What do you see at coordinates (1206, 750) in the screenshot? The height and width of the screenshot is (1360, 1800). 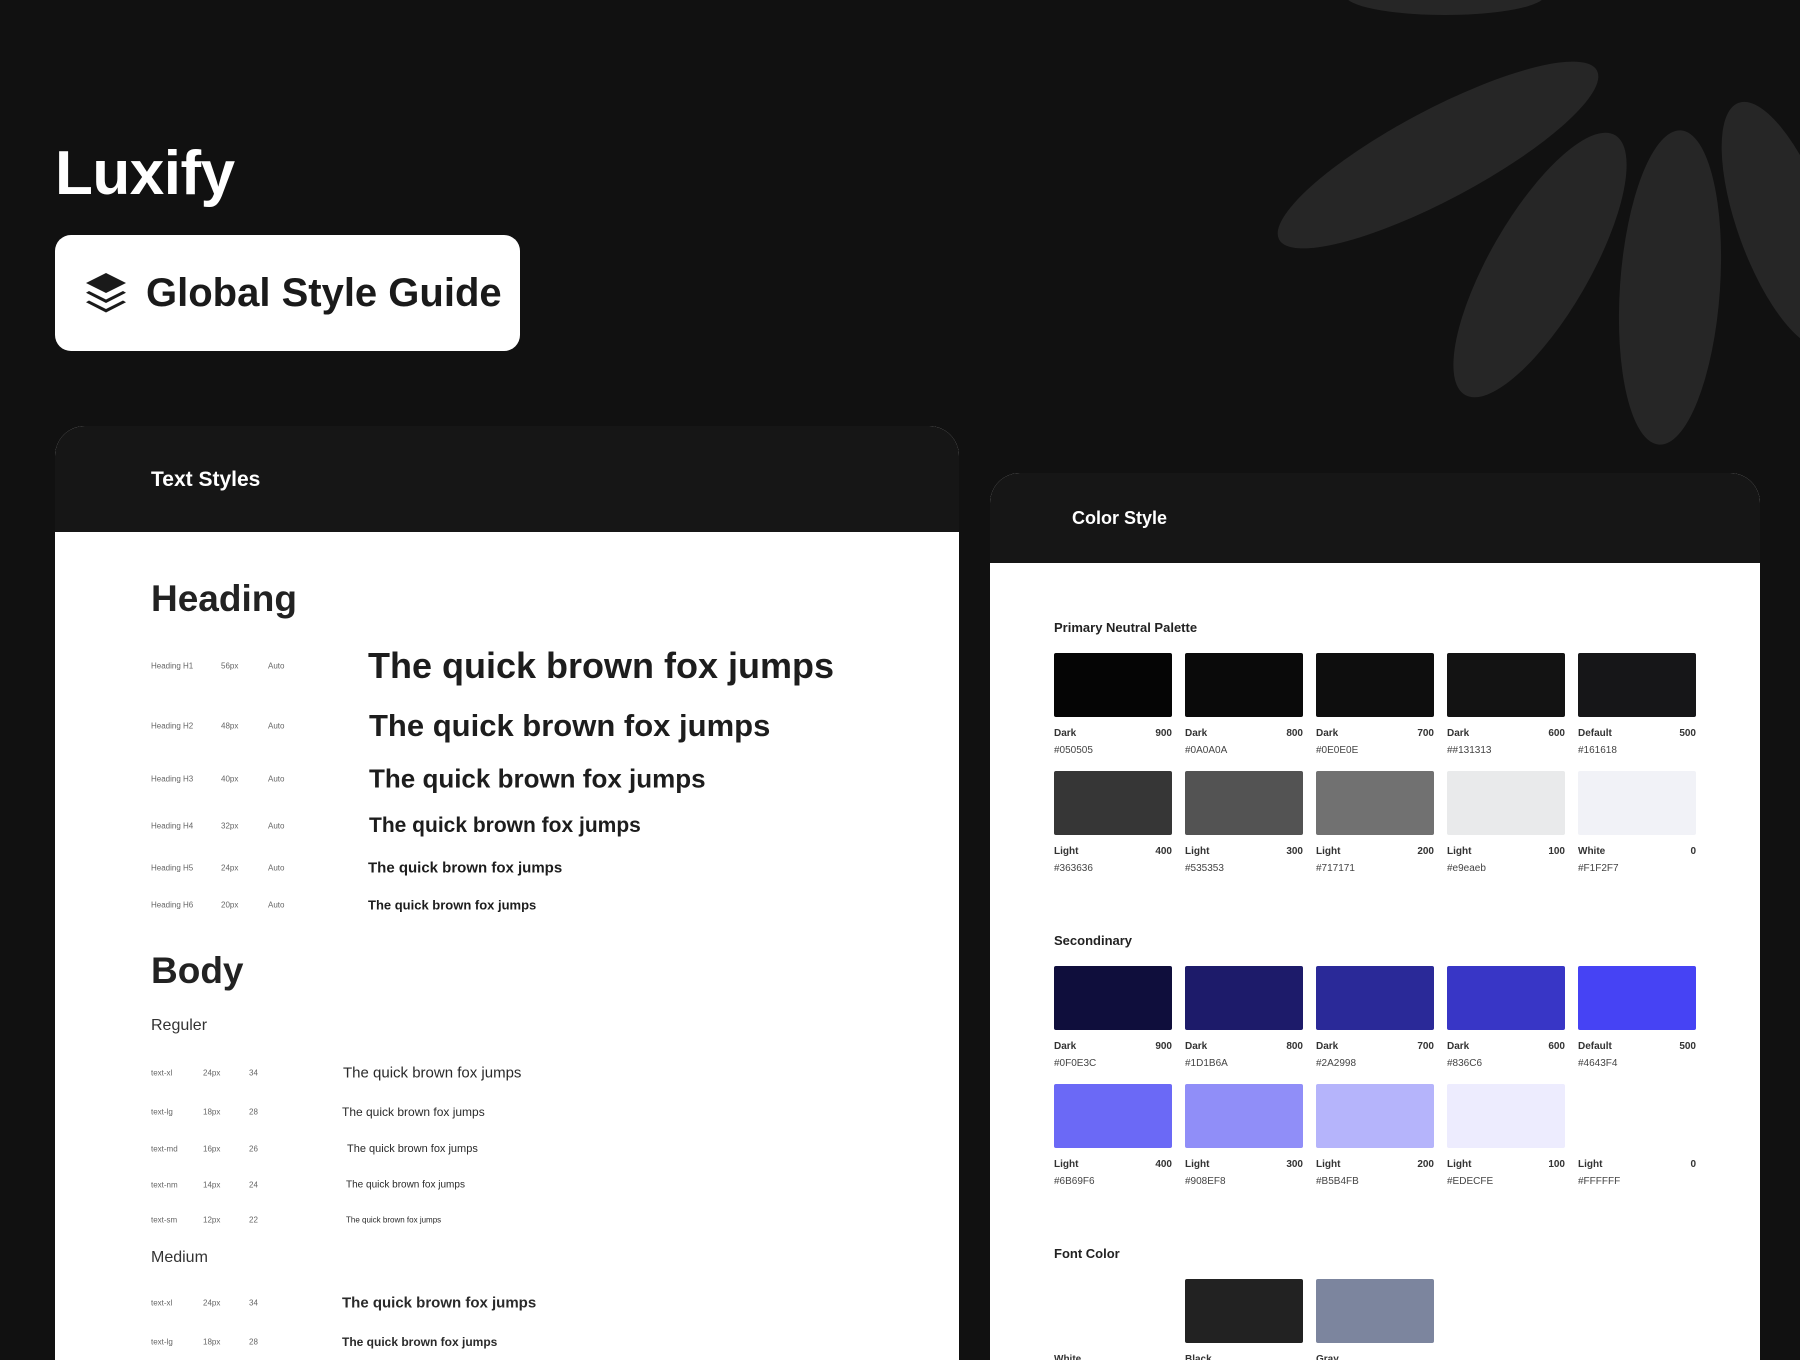 I see `swatch-hex: #0A0A0A` at bounding box center [1206, 750].